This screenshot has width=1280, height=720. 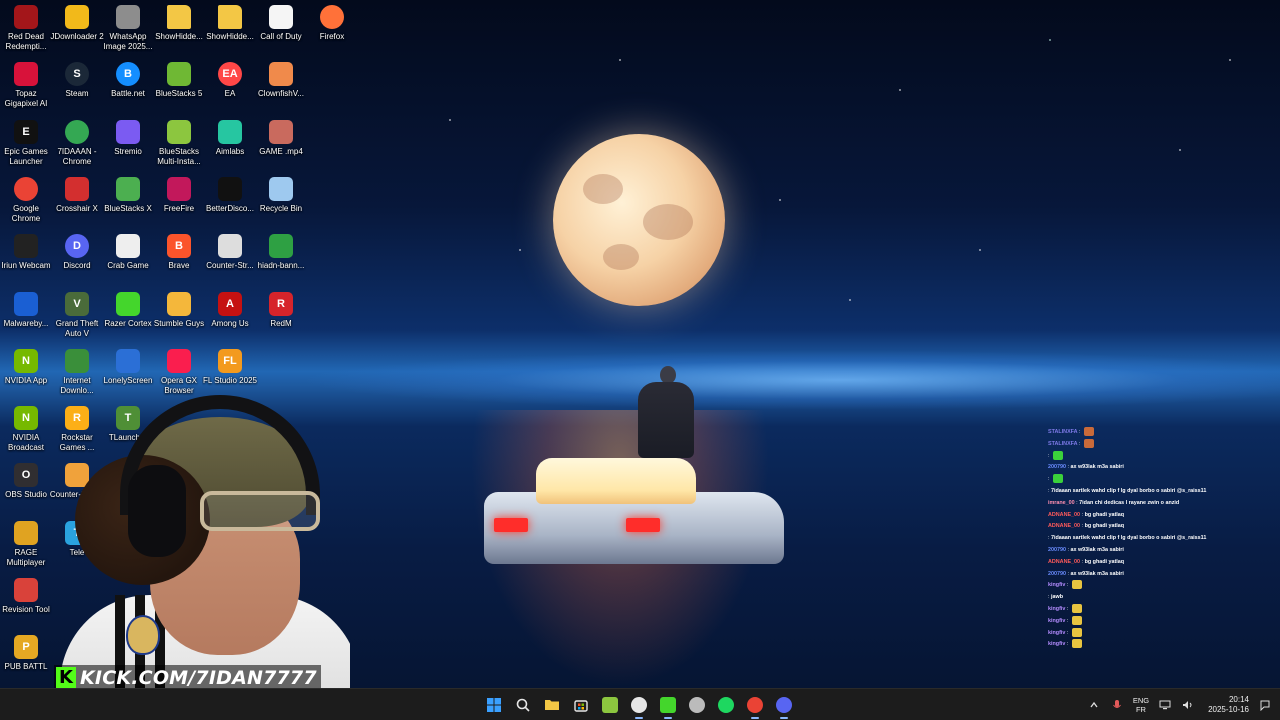 I want to click on desktop-icon: 7IDAAAN - Chrome, so click(x=77, y=143).